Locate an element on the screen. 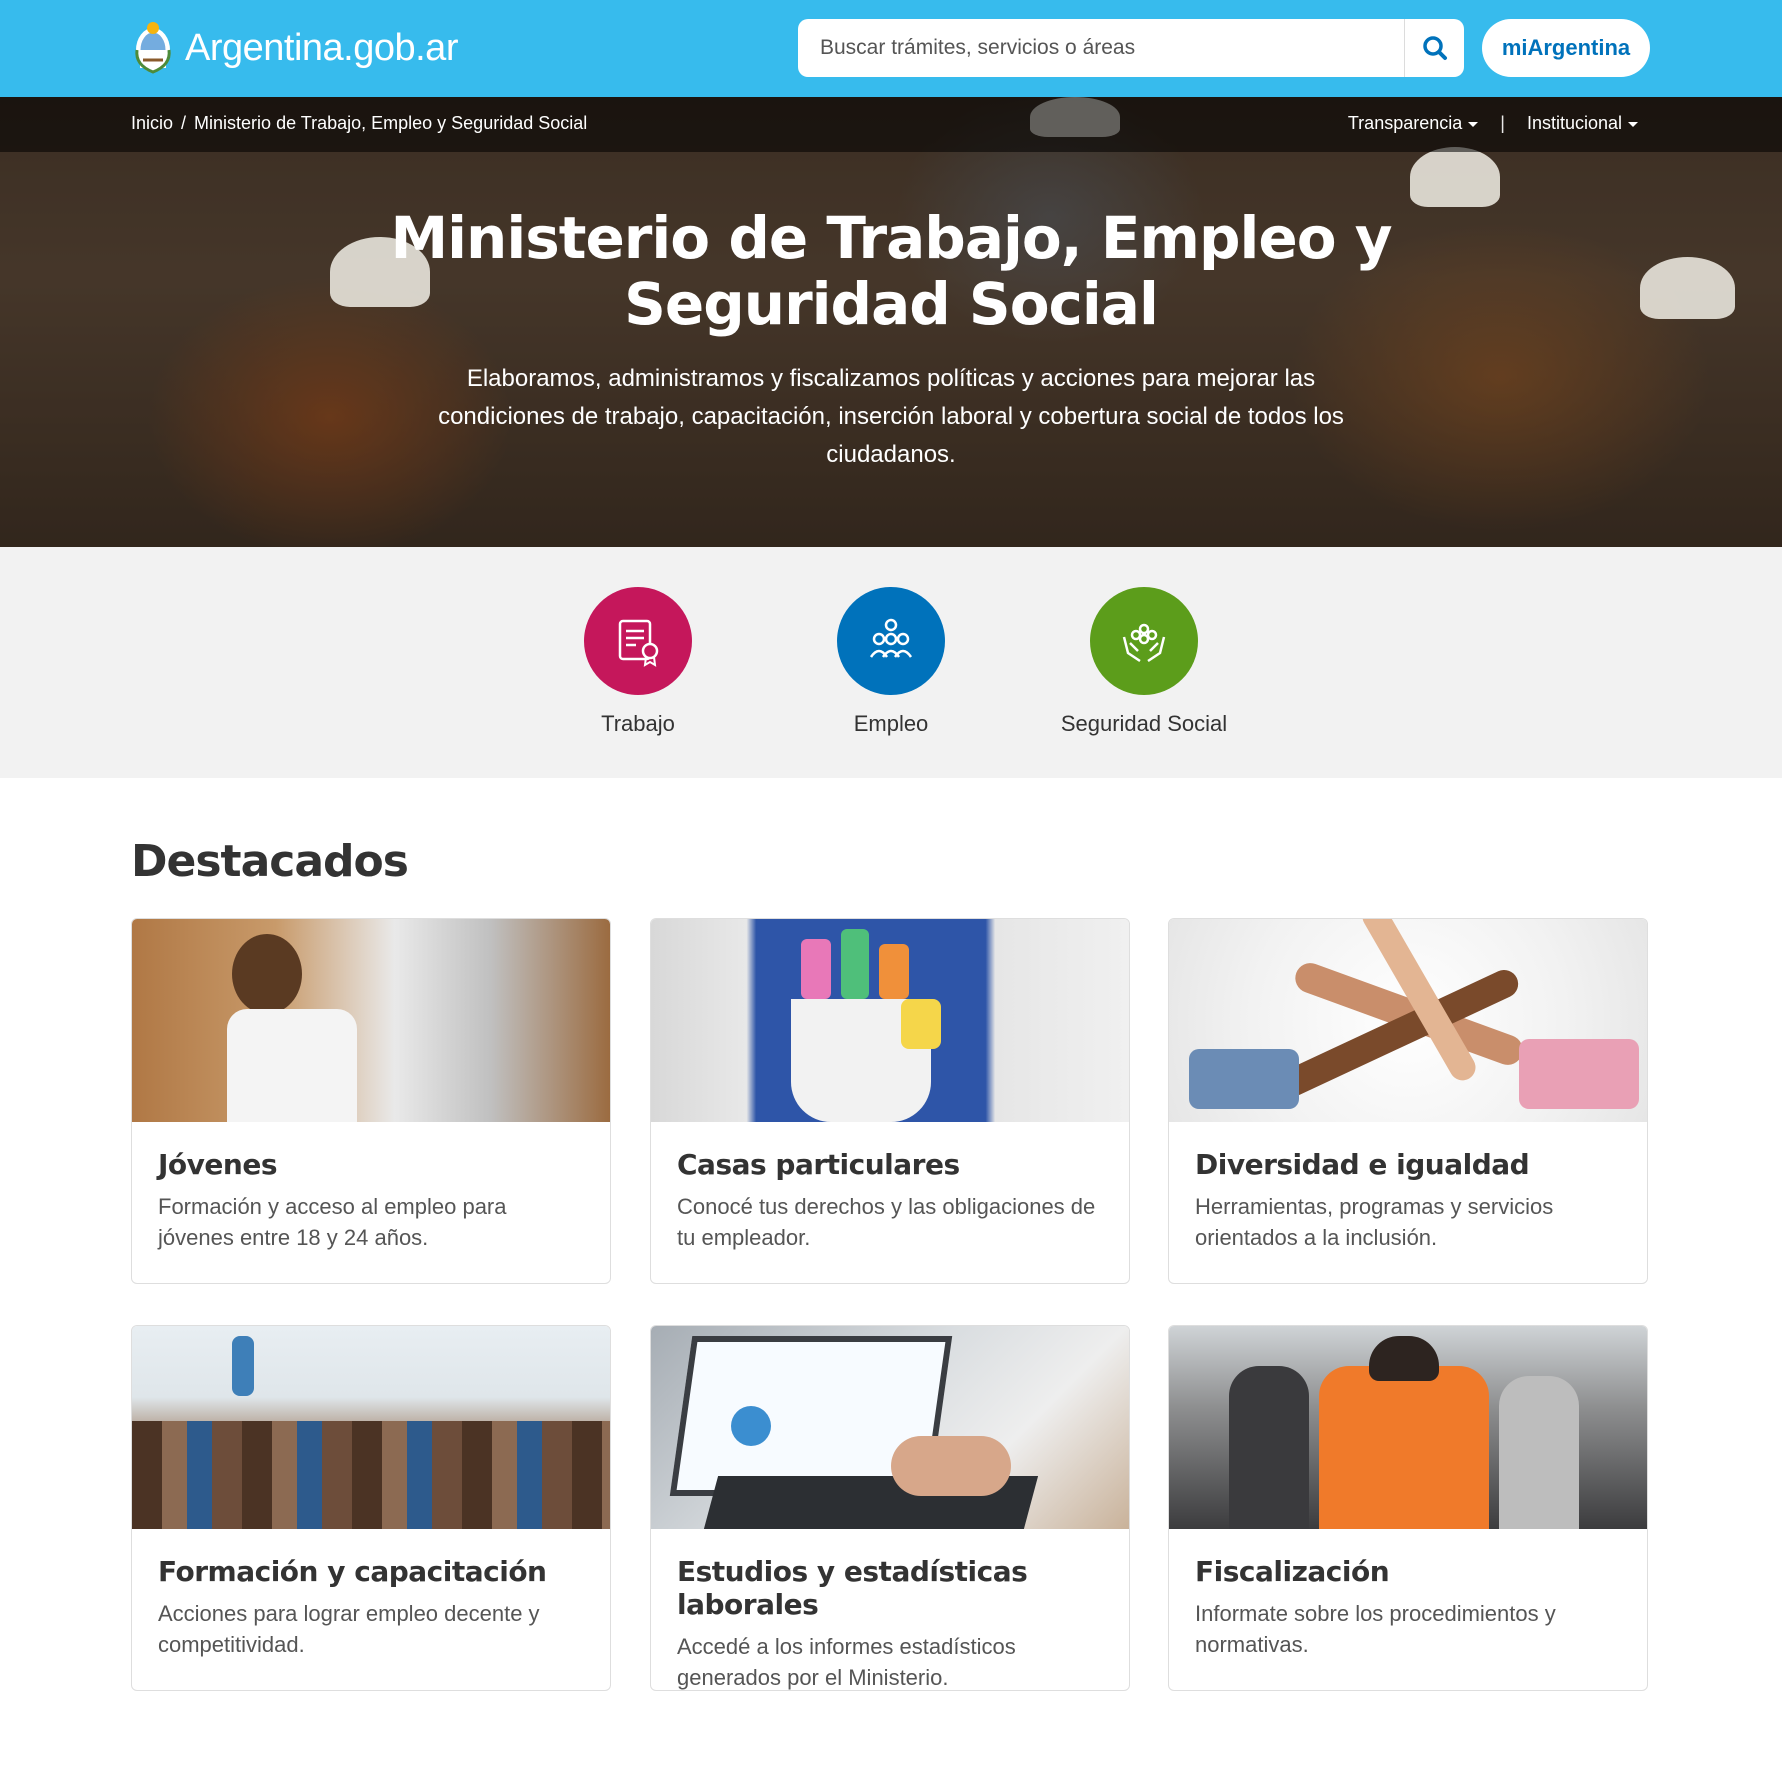 The width and height of the screenshot is (1782, 1786). card-title: Formación y capacitación is located at coordinates (352, 1571).